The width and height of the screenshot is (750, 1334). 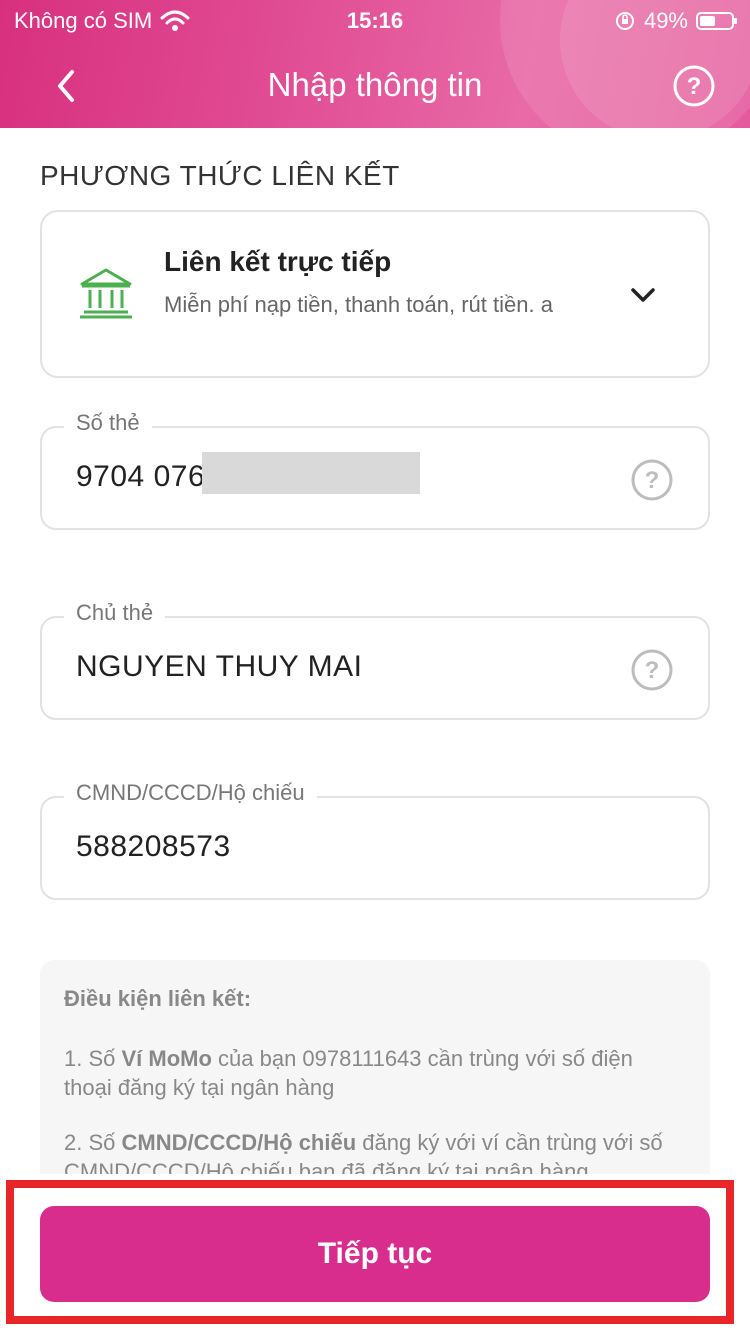 I want to click on id-number-field: CMND/CCCD/Hộ chiếu 588208573, so click(x=375, y=840).